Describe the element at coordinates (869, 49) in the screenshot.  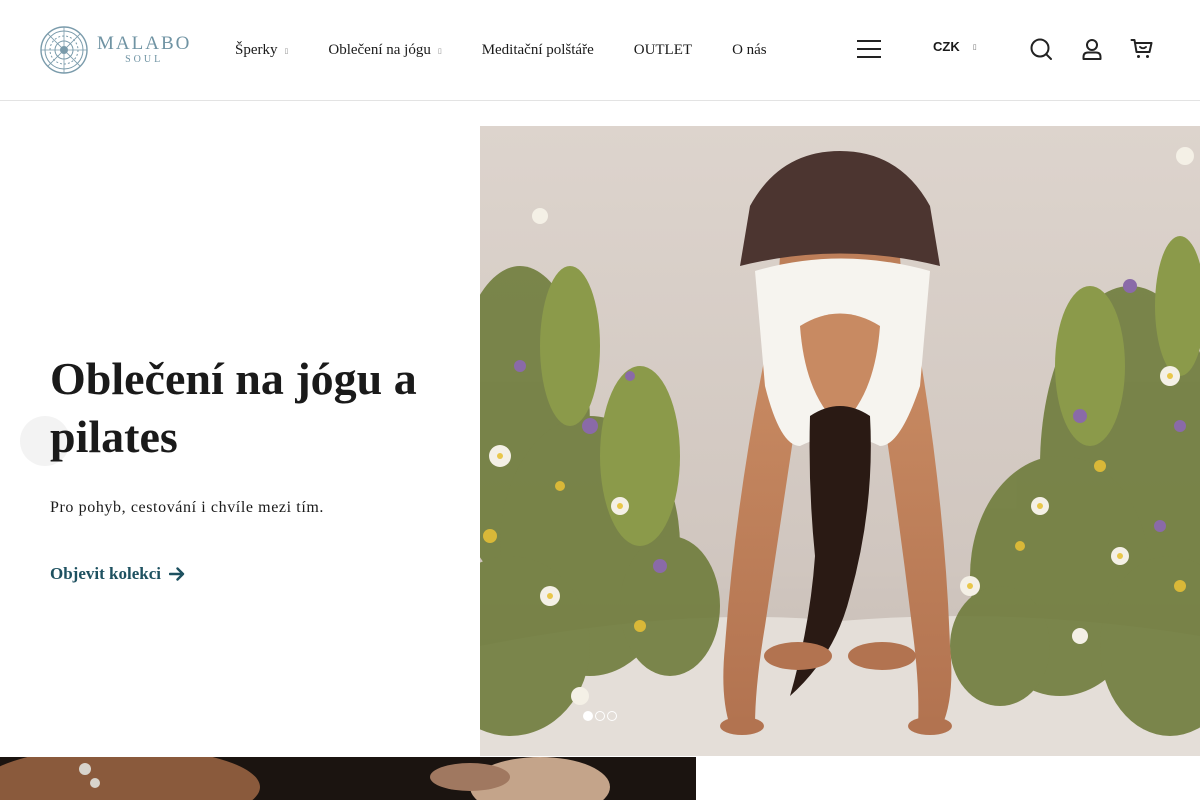
I see `hamburger-menu-icon` at that location.